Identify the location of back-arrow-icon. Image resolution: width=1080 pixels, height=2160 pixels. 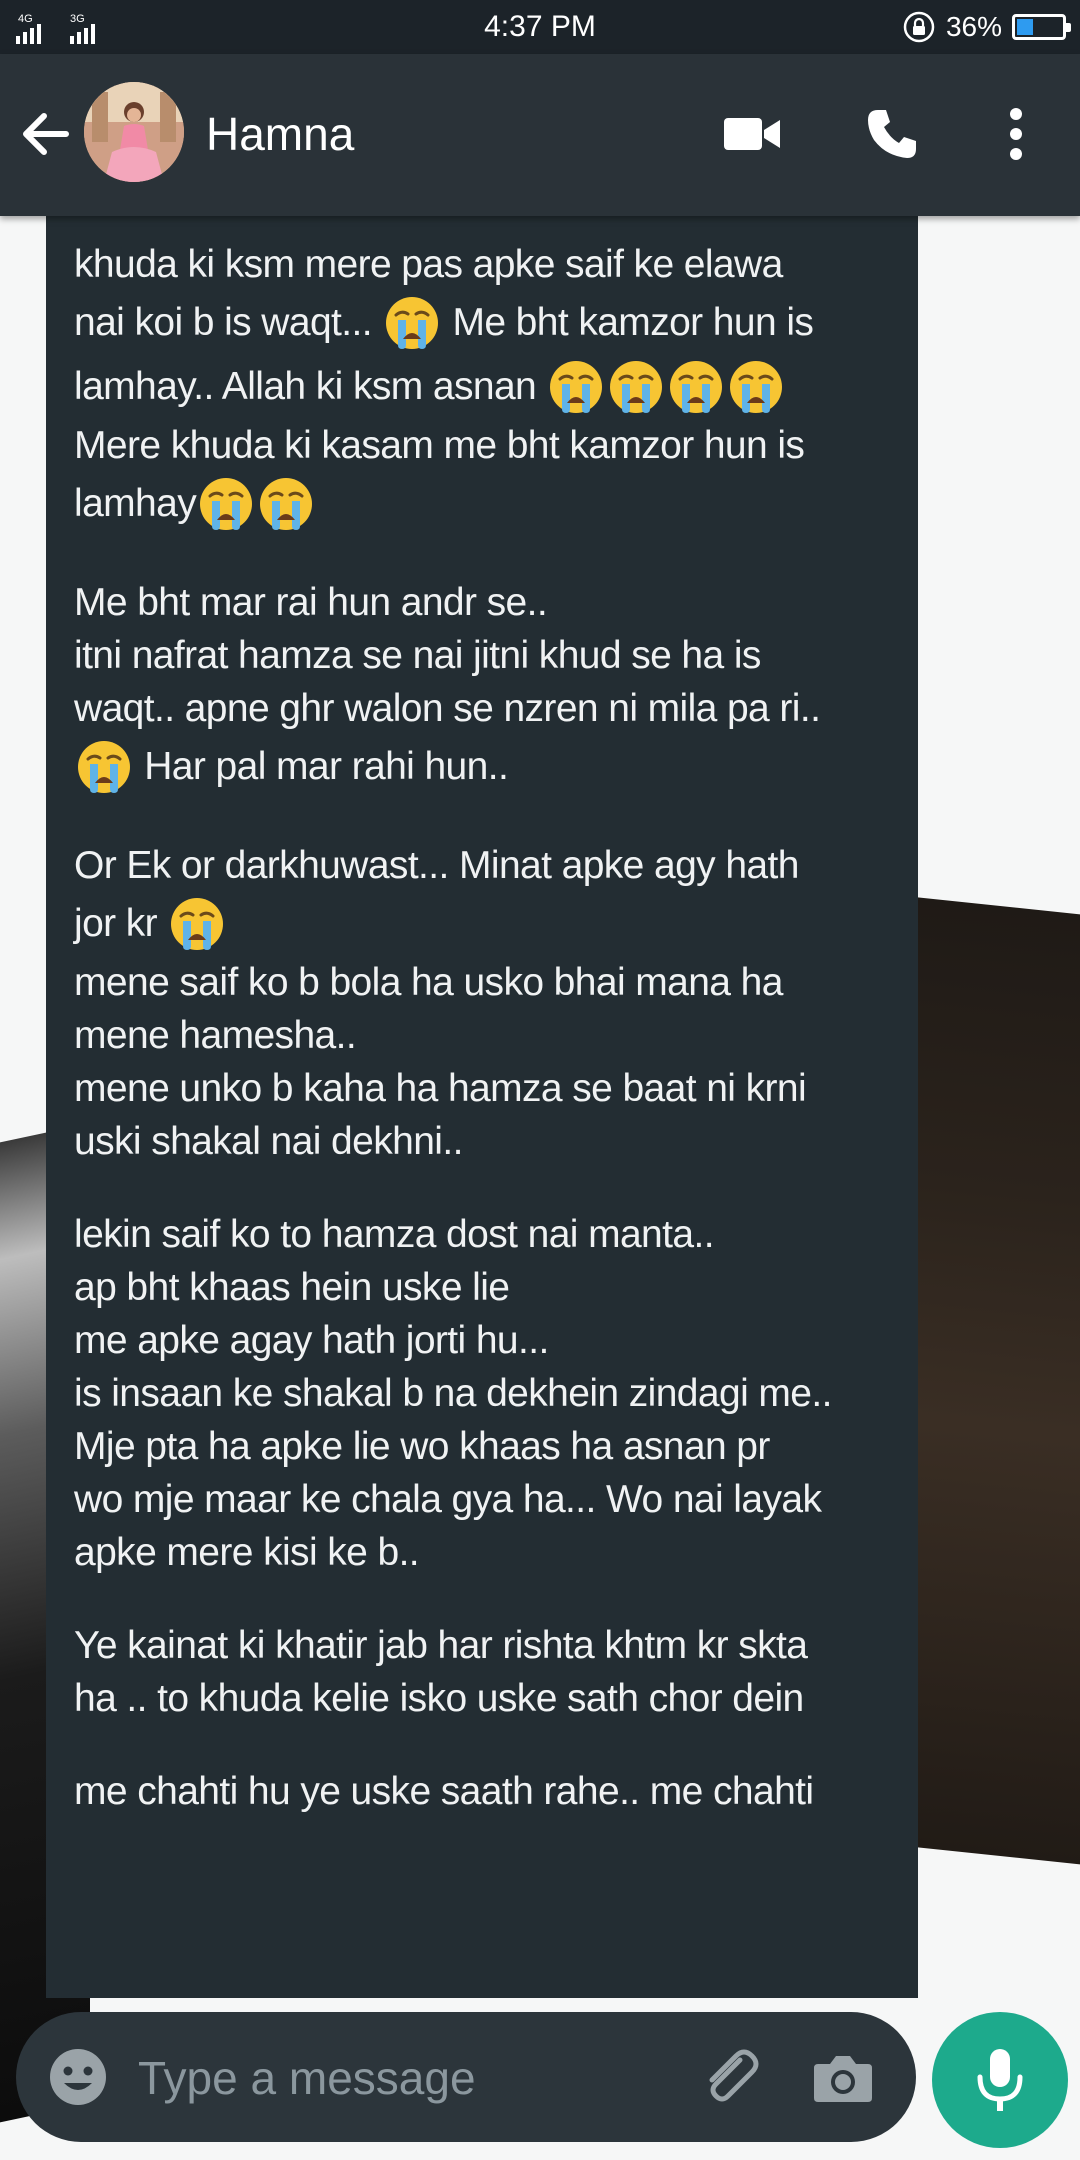
(46, 134).